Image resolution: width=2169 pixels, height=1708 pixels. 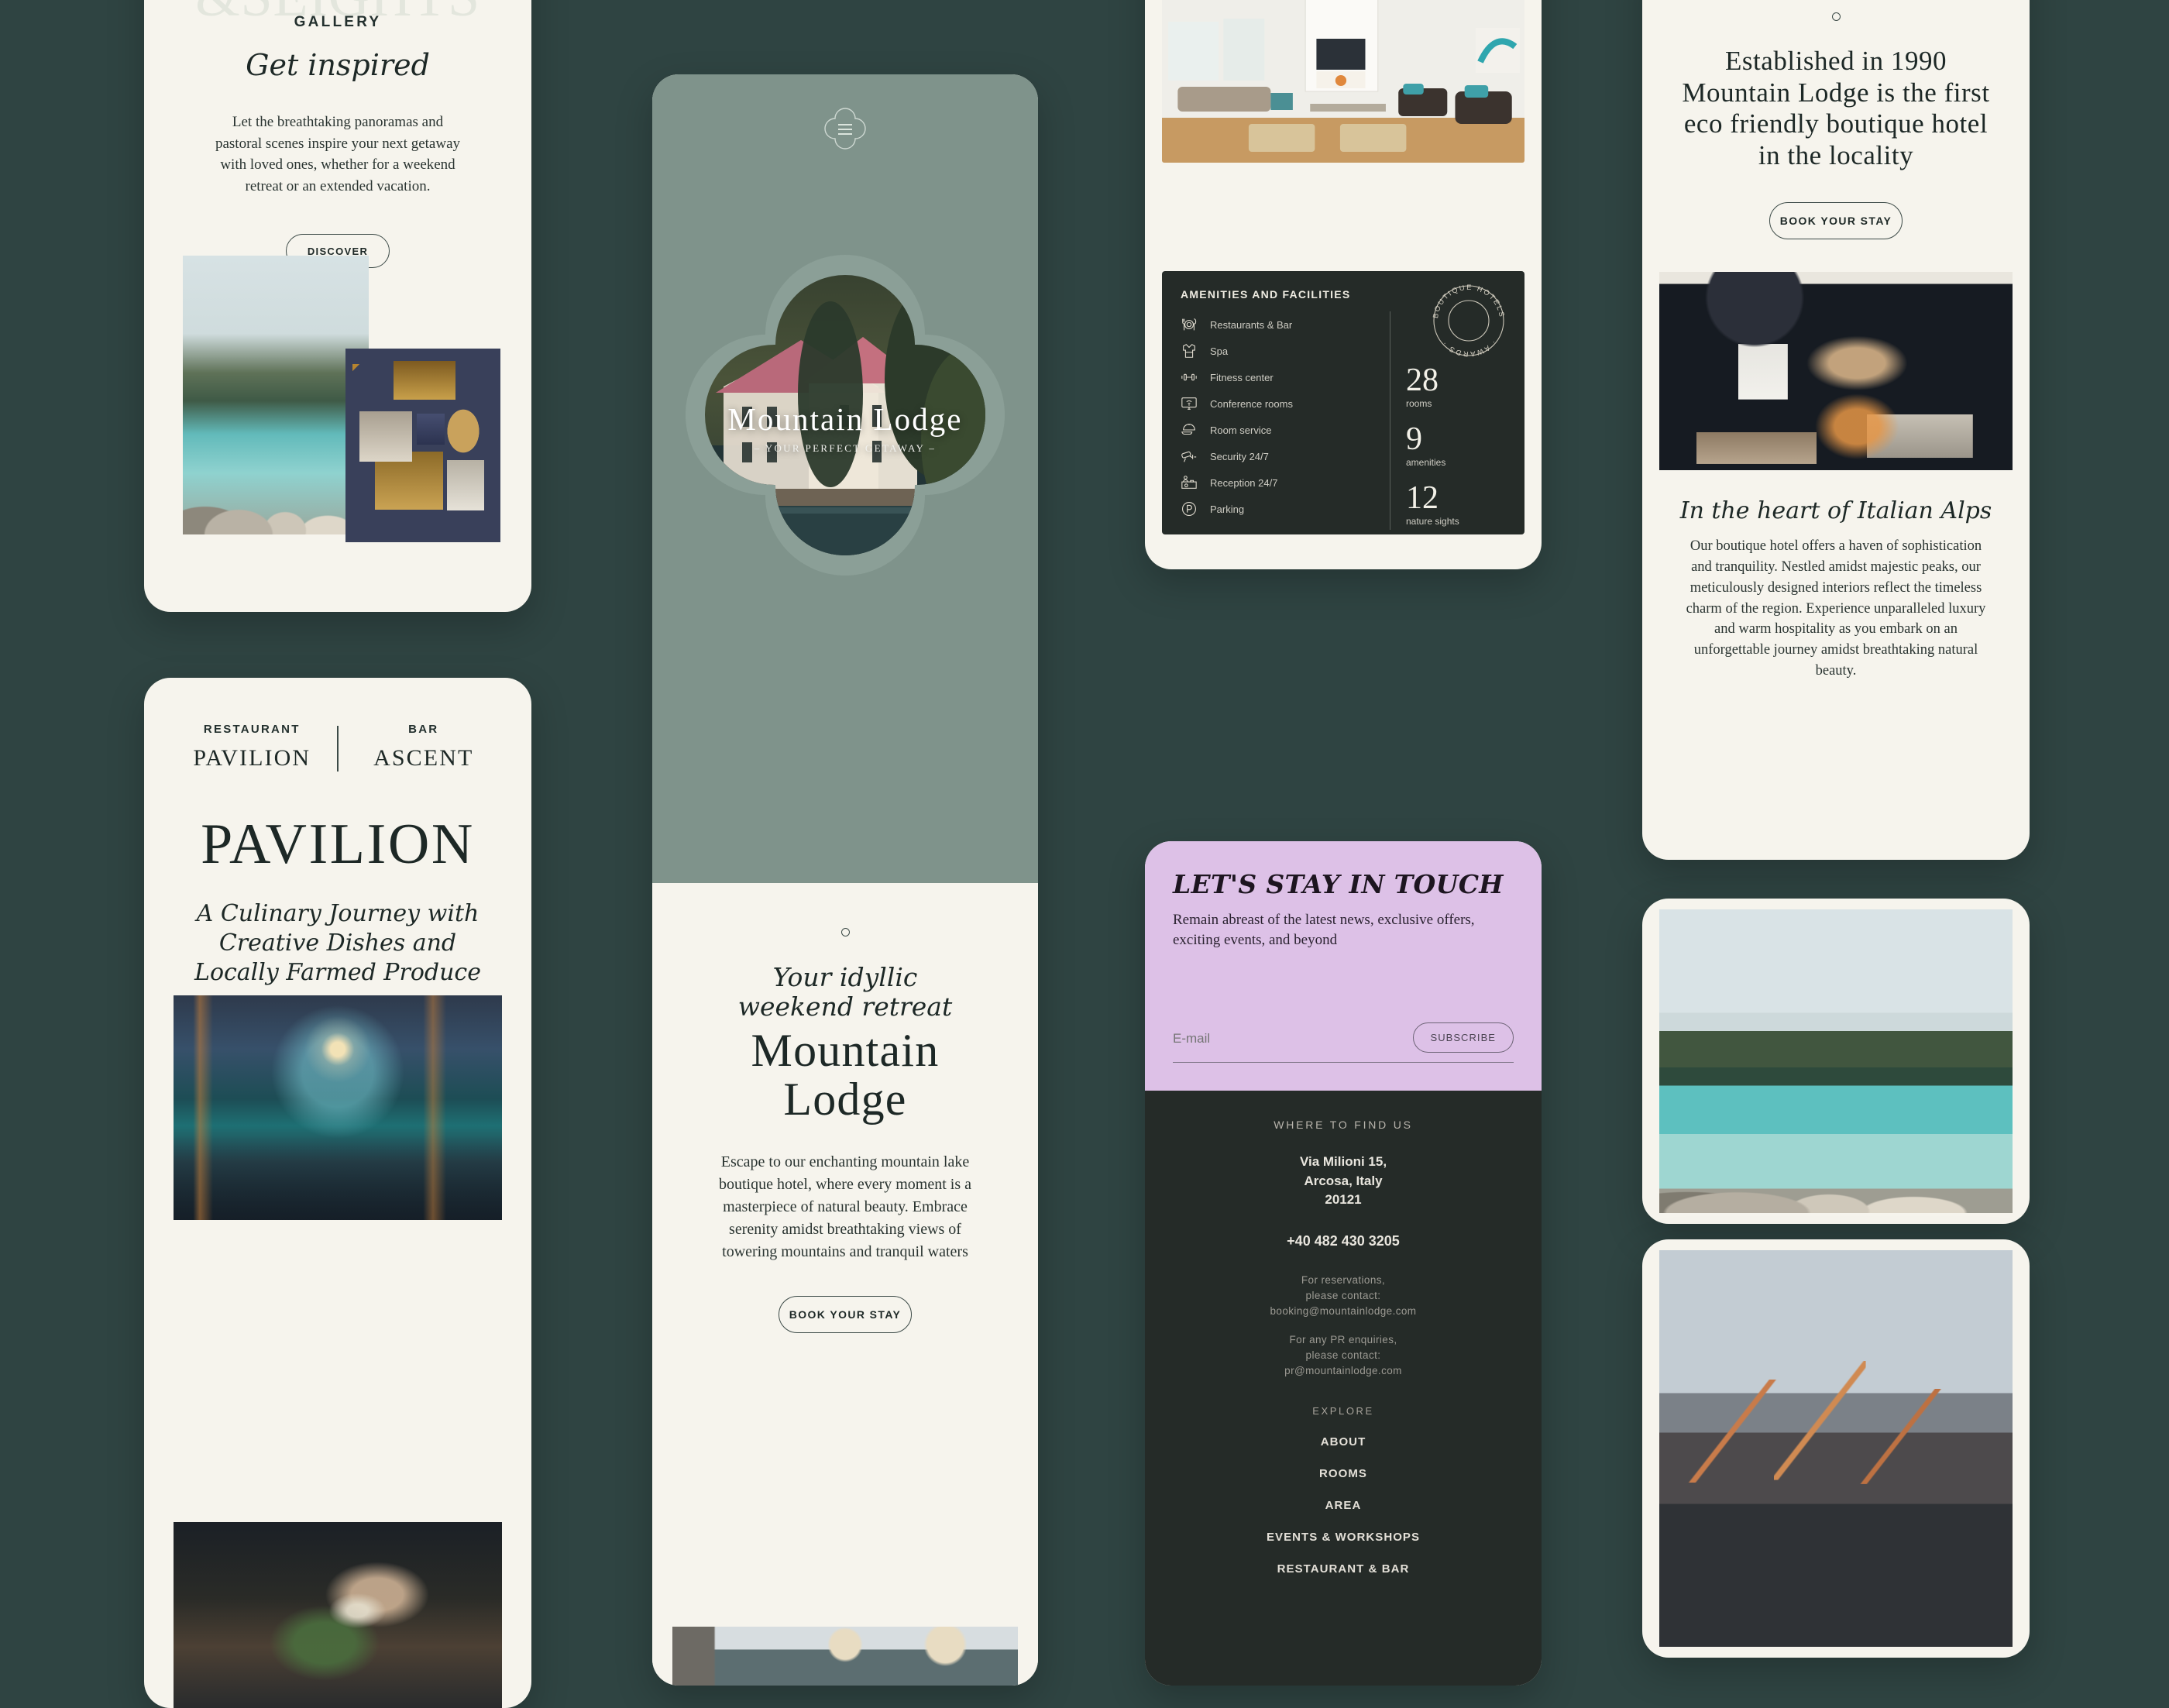 What do you see at coordinates (845, 1006) in the screenshot?
I see `hero-script-line-2: weekend retreat` at bounding box center [845, 1006].